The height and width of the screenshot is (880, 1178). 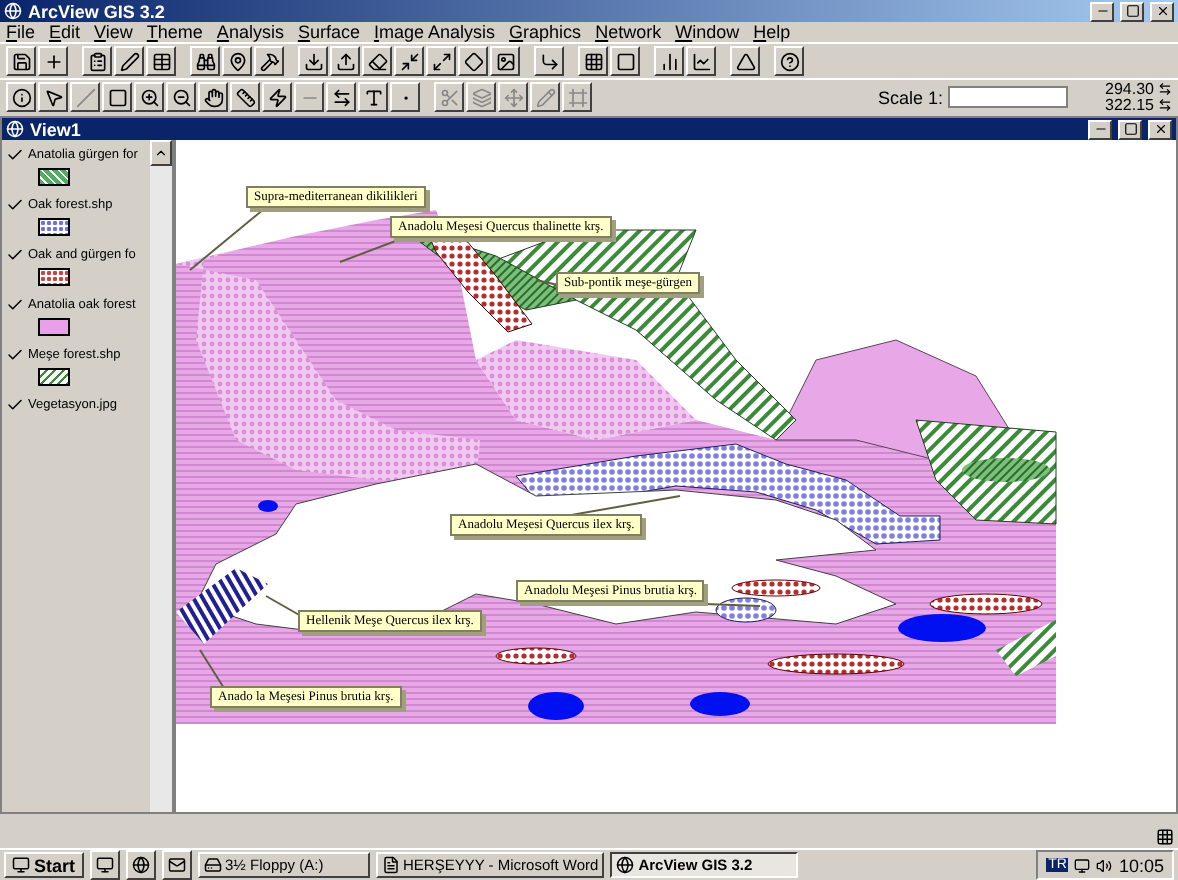 I want to click on start-button: Start, so click(x=44, y=865).